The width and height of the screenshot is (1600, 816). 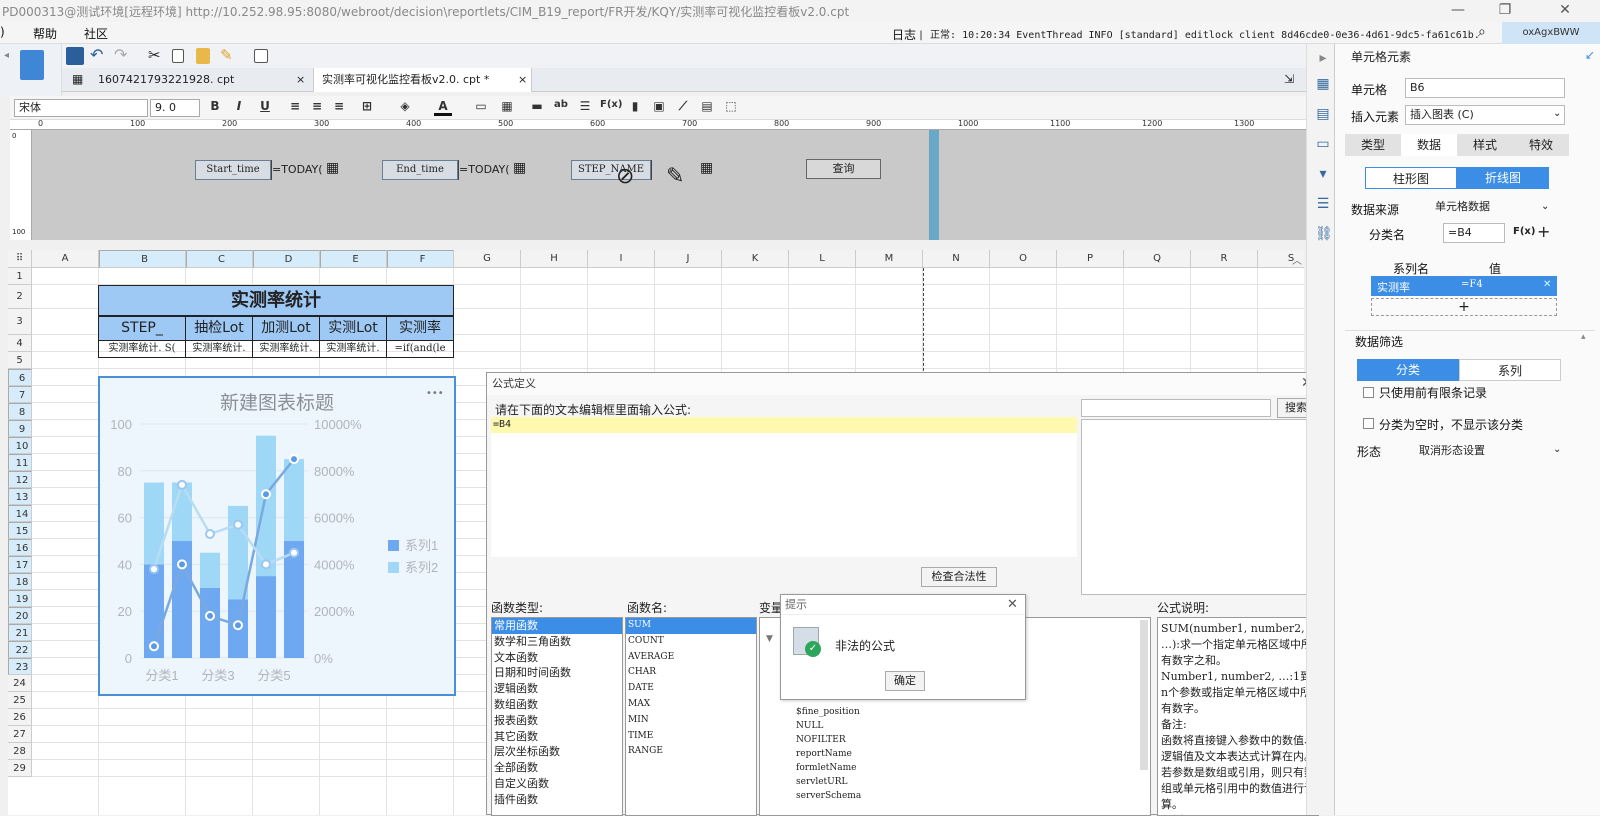 What do you see at coordinates (954, 782) in the screenshot?
I see `variable-item: servletURL` at bounding box center [954, 782].